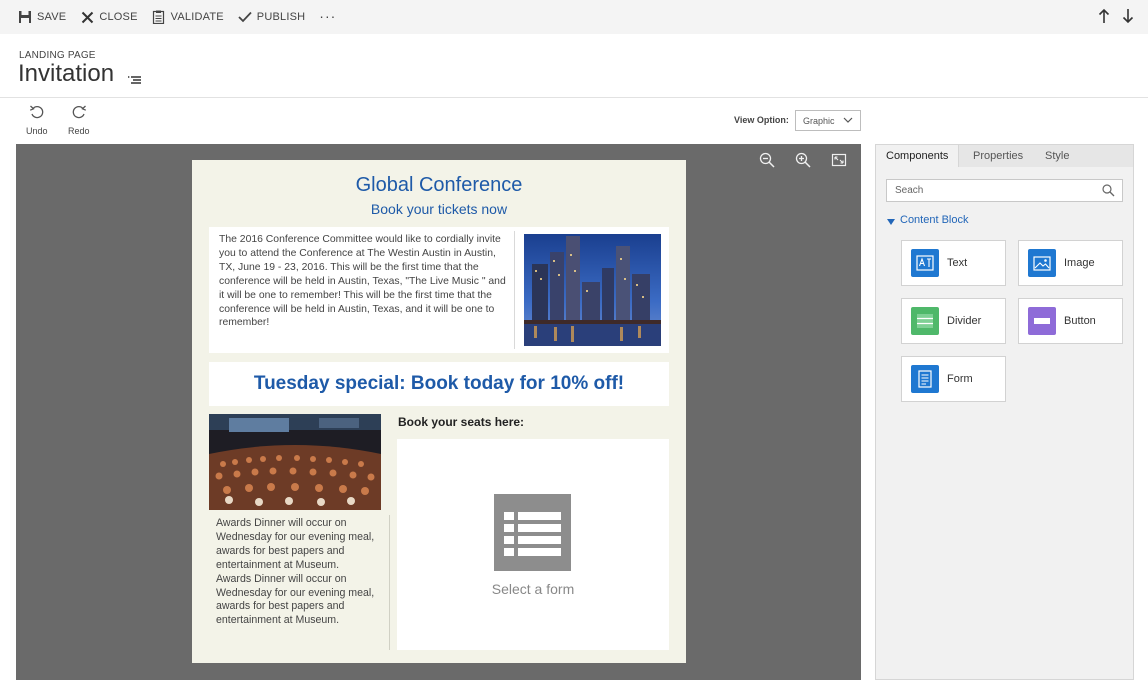 The image size is (1148, 680). Describe the element at coordinates (37, 131) in the screenshot. I see `undo-label: Undo` at that location.